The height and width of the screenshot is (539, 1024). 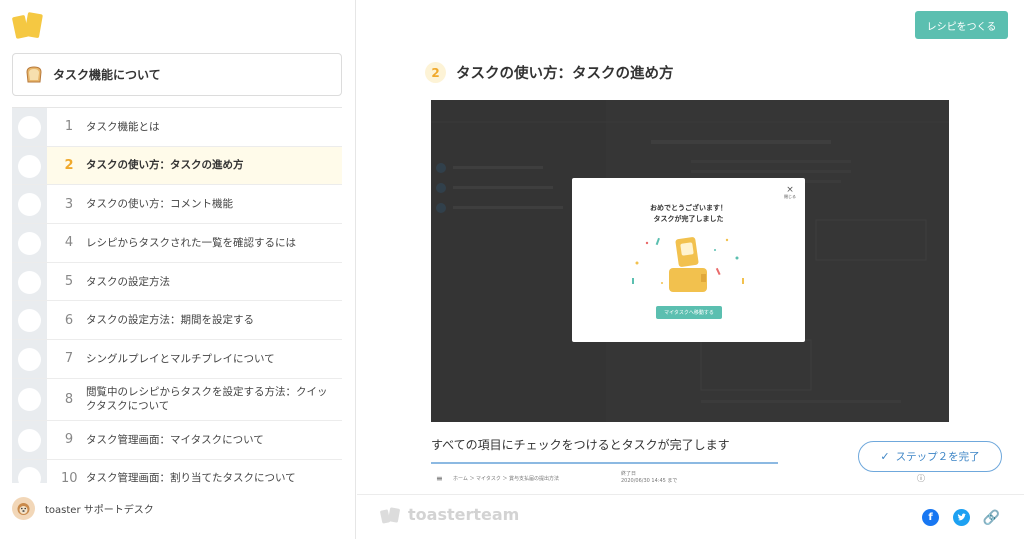 What do you see at coordinates (69, 204) in the screenshot?
I see `step-number: 3` at bounding box center [69, 204].